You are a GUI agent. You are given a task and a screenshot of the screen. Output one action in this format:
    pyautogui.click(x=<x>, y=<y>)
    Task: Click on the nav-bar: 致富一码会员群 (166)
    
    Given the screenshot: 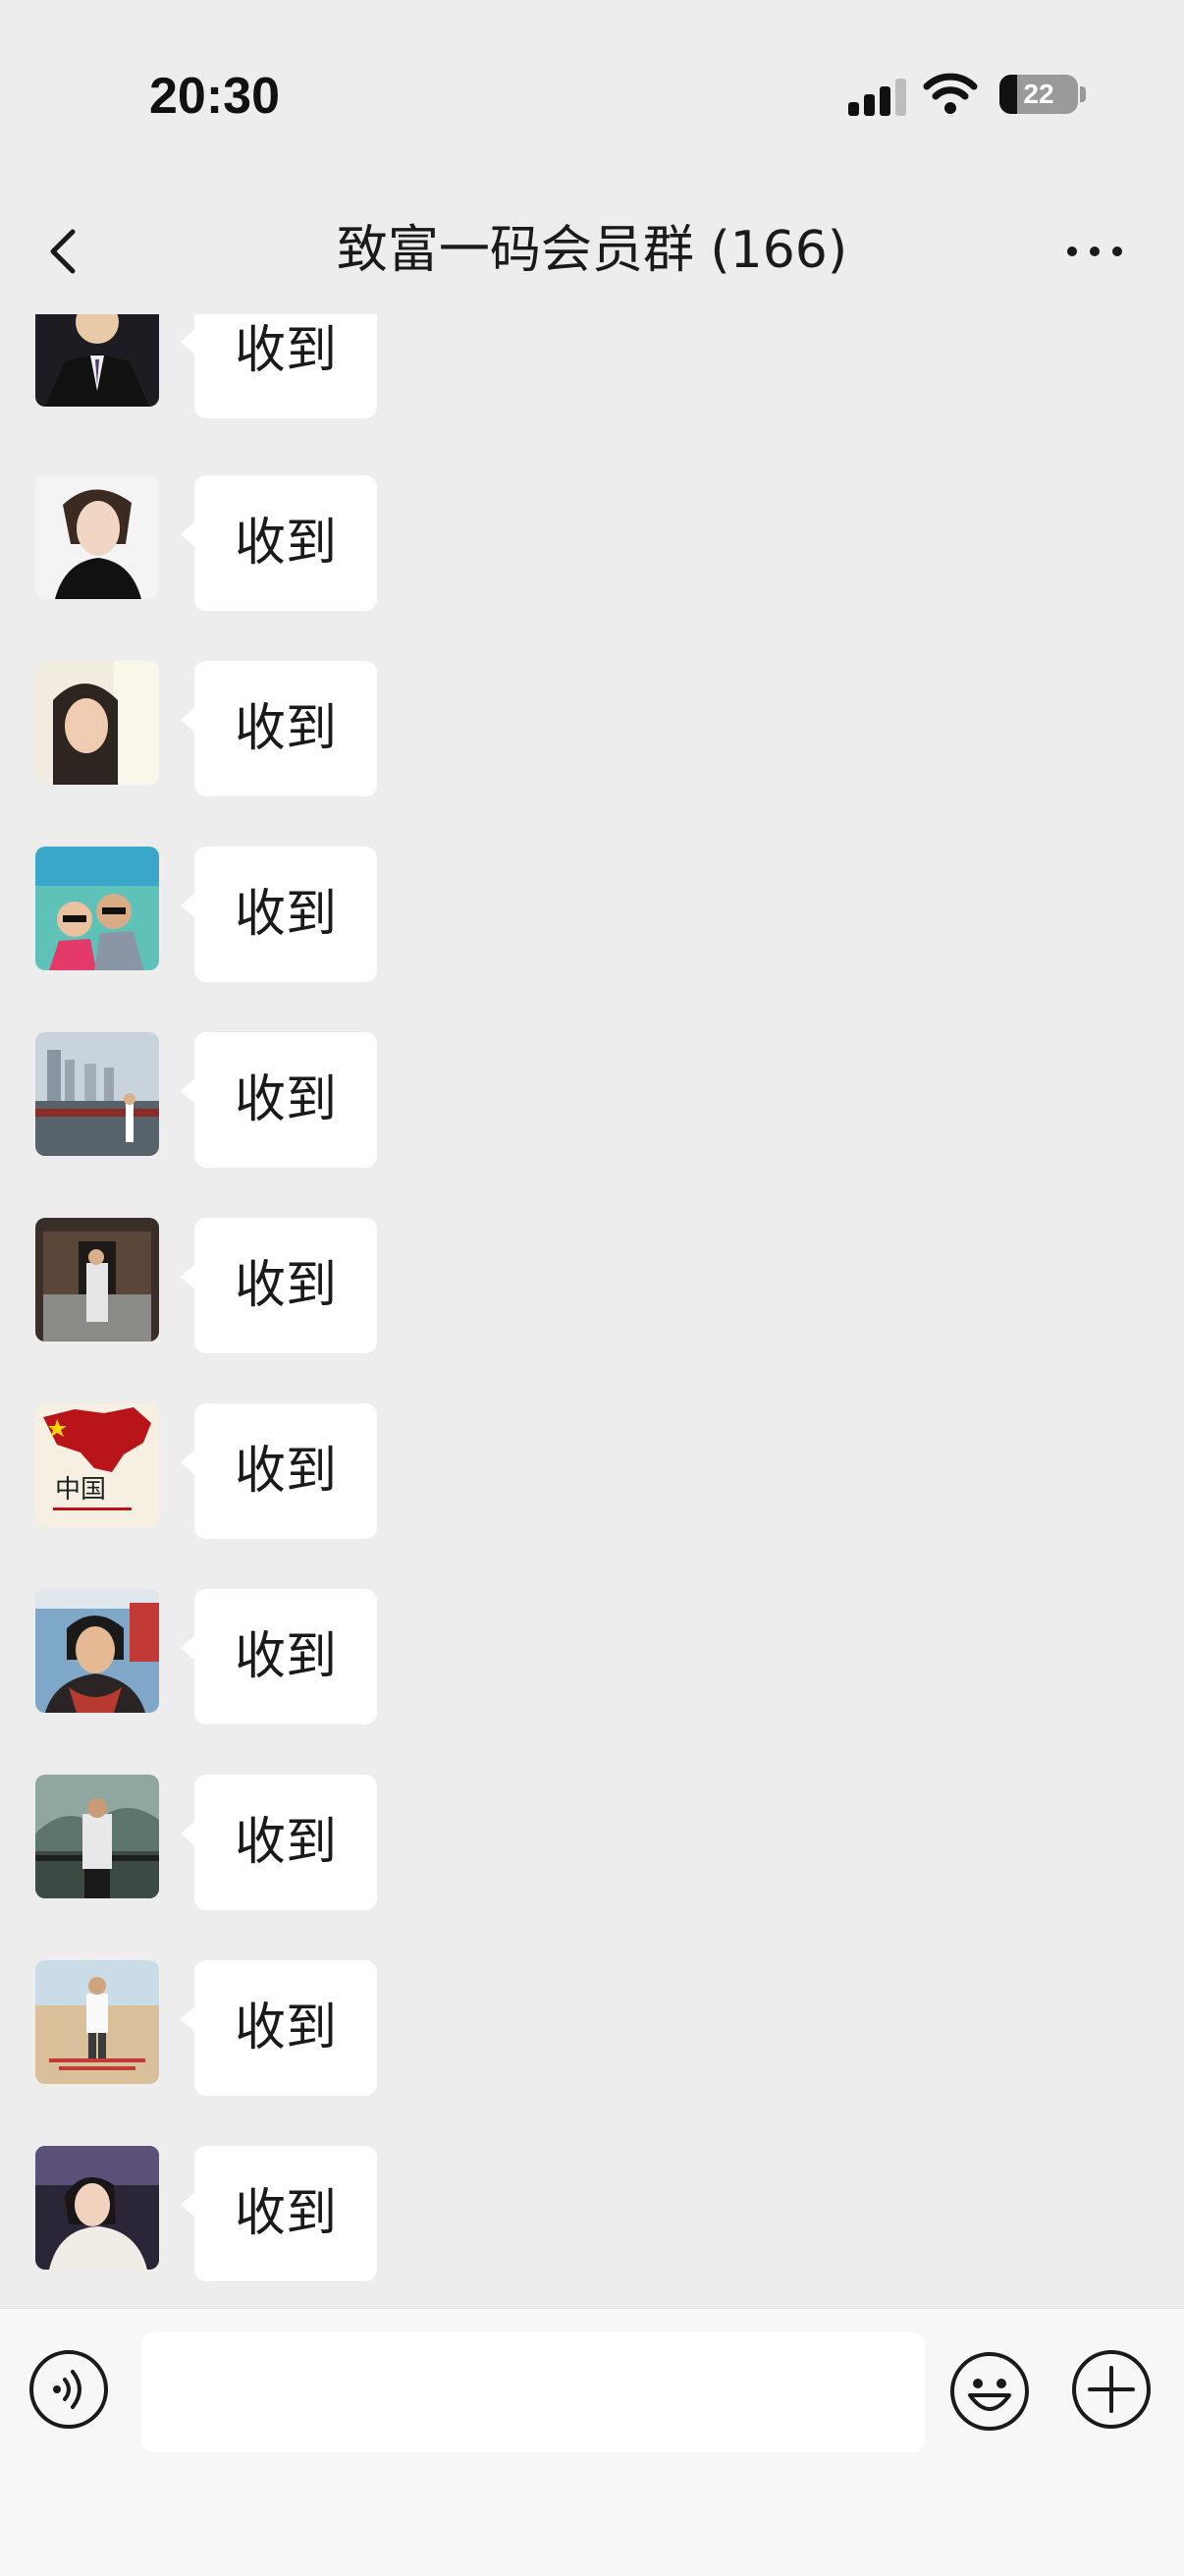 What is the action you would take?
    pyautogui.click(x=592, y=251)
    